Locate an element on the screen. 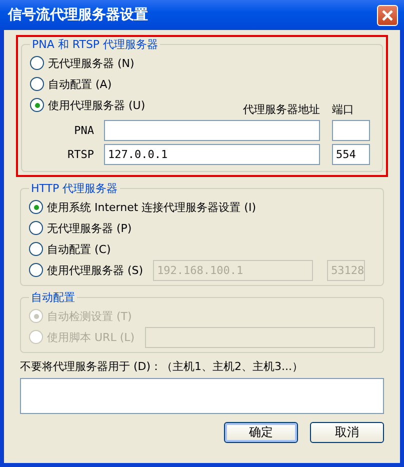  bypass-label: 不要将代理服务器用于 (D)：（主机1、主机2、主机3...） is located at coordinates (162, 366).